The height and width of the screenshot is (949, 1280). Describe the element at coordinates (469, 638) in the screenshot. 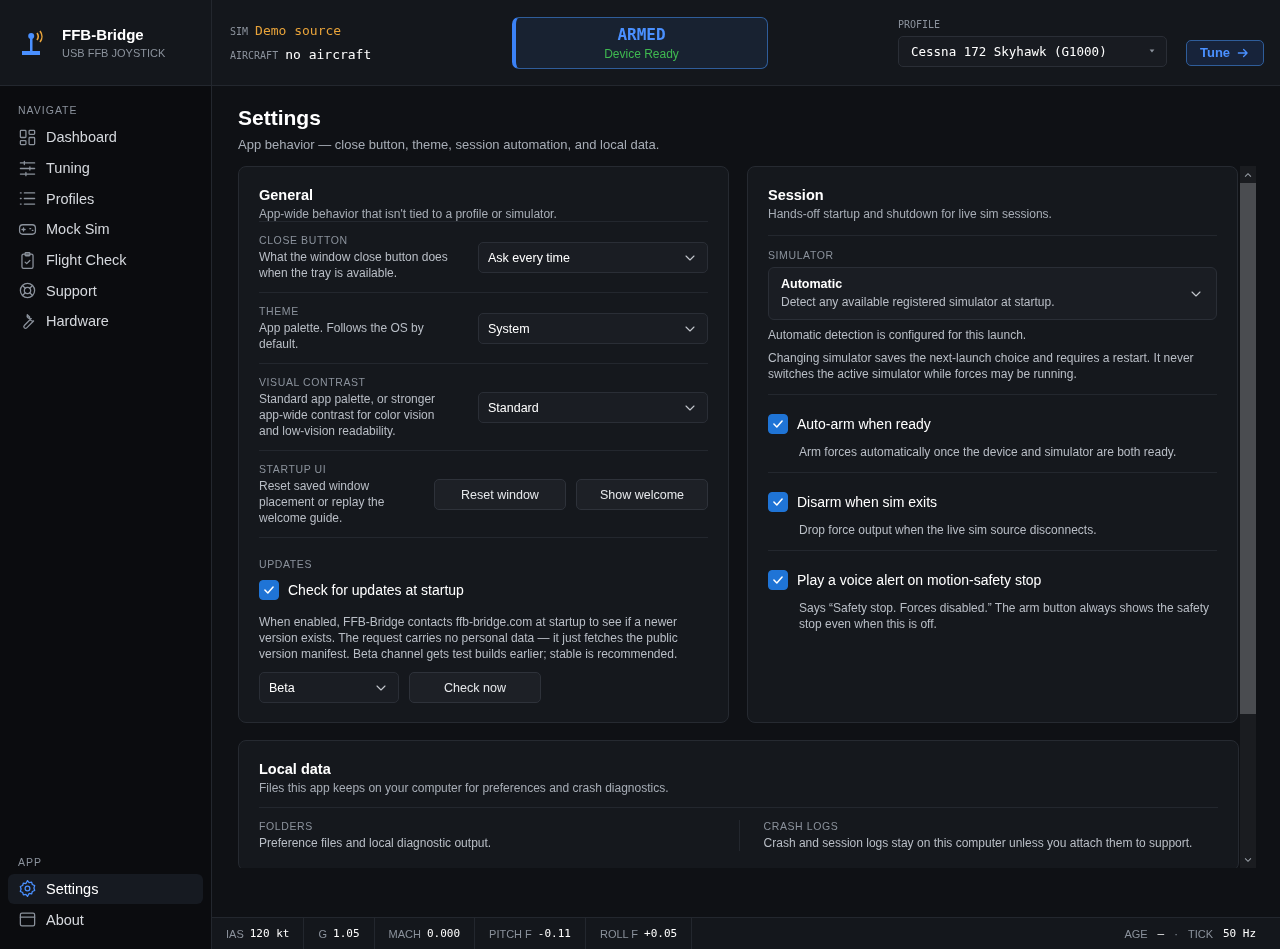

I see `updates-description: When enabled, FFB-Bridge contacts ffb-bridge.com at startup to see if a newer version exists. The request carries no personal data — it just fetches the public version manifest. Beta channel gets test builds earlier; stable is recommended.` at that location.